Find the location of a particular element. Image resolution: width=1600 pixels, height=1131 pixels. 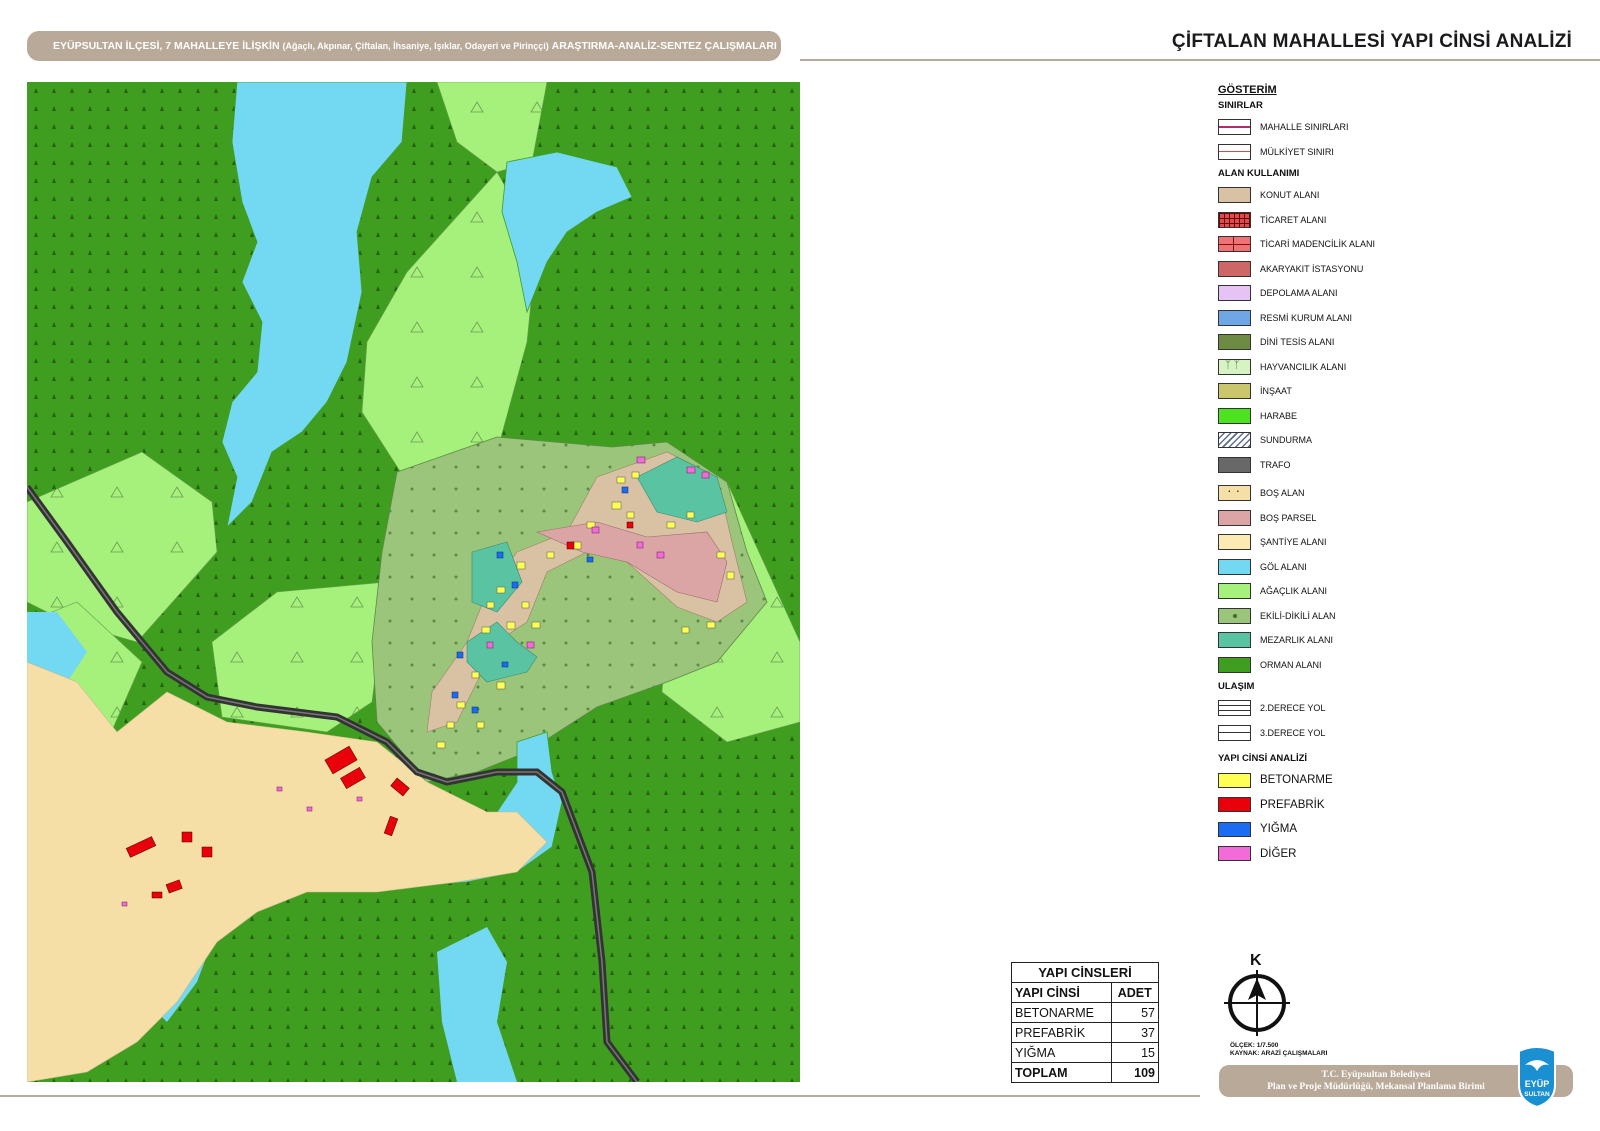

table-row: PREFABRİK 37 is located at coordinates (1085, 1032).